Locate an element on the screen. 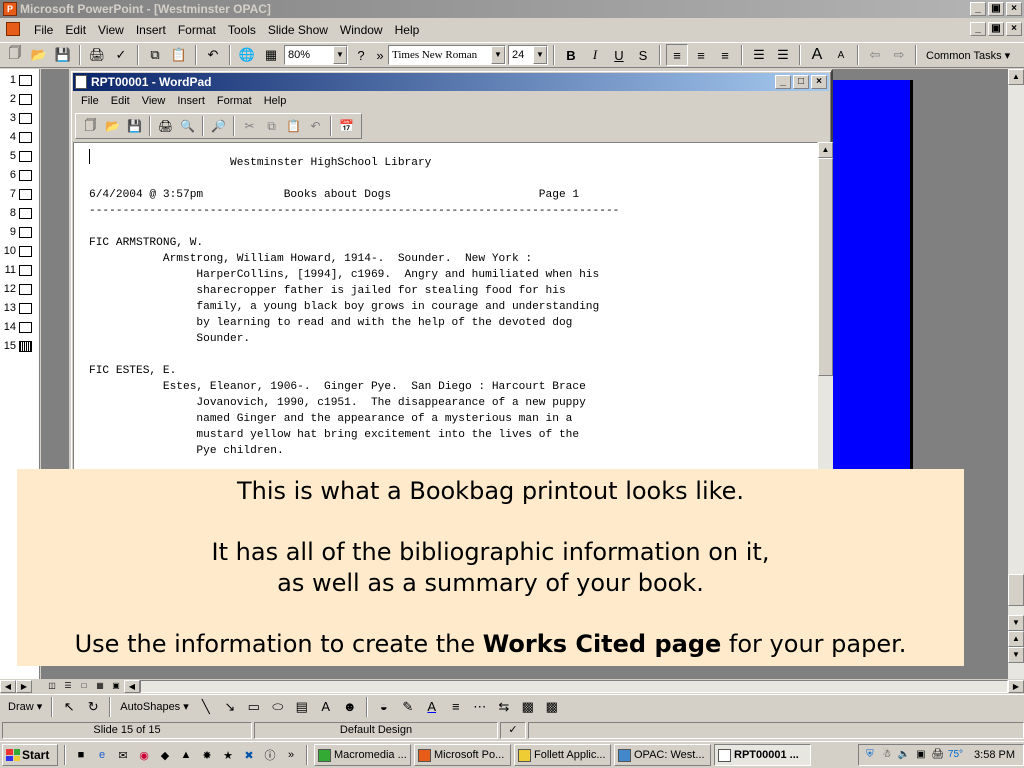 The width and height of the screenshot is (1024, 768). printer-icon: 🖨 is located at coordinates (938, 755).